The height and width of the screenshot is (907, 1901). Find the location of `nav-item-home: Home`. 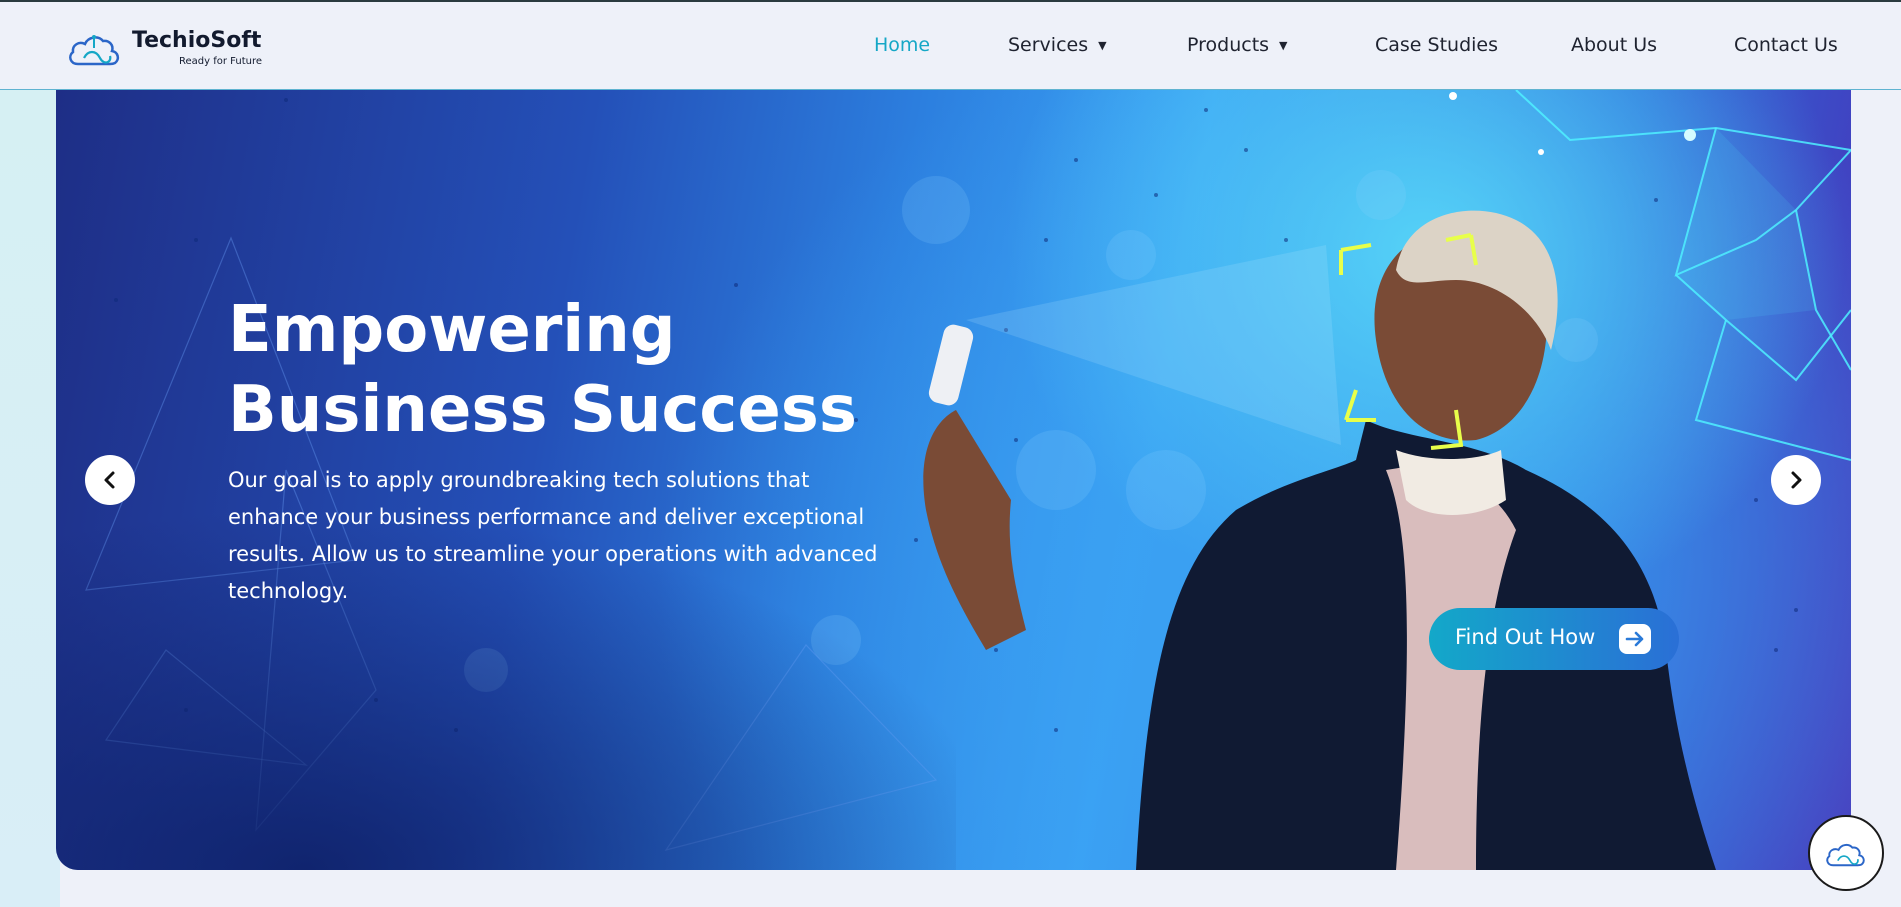

nav-item-home: Home is located at coordinates (902, 47).